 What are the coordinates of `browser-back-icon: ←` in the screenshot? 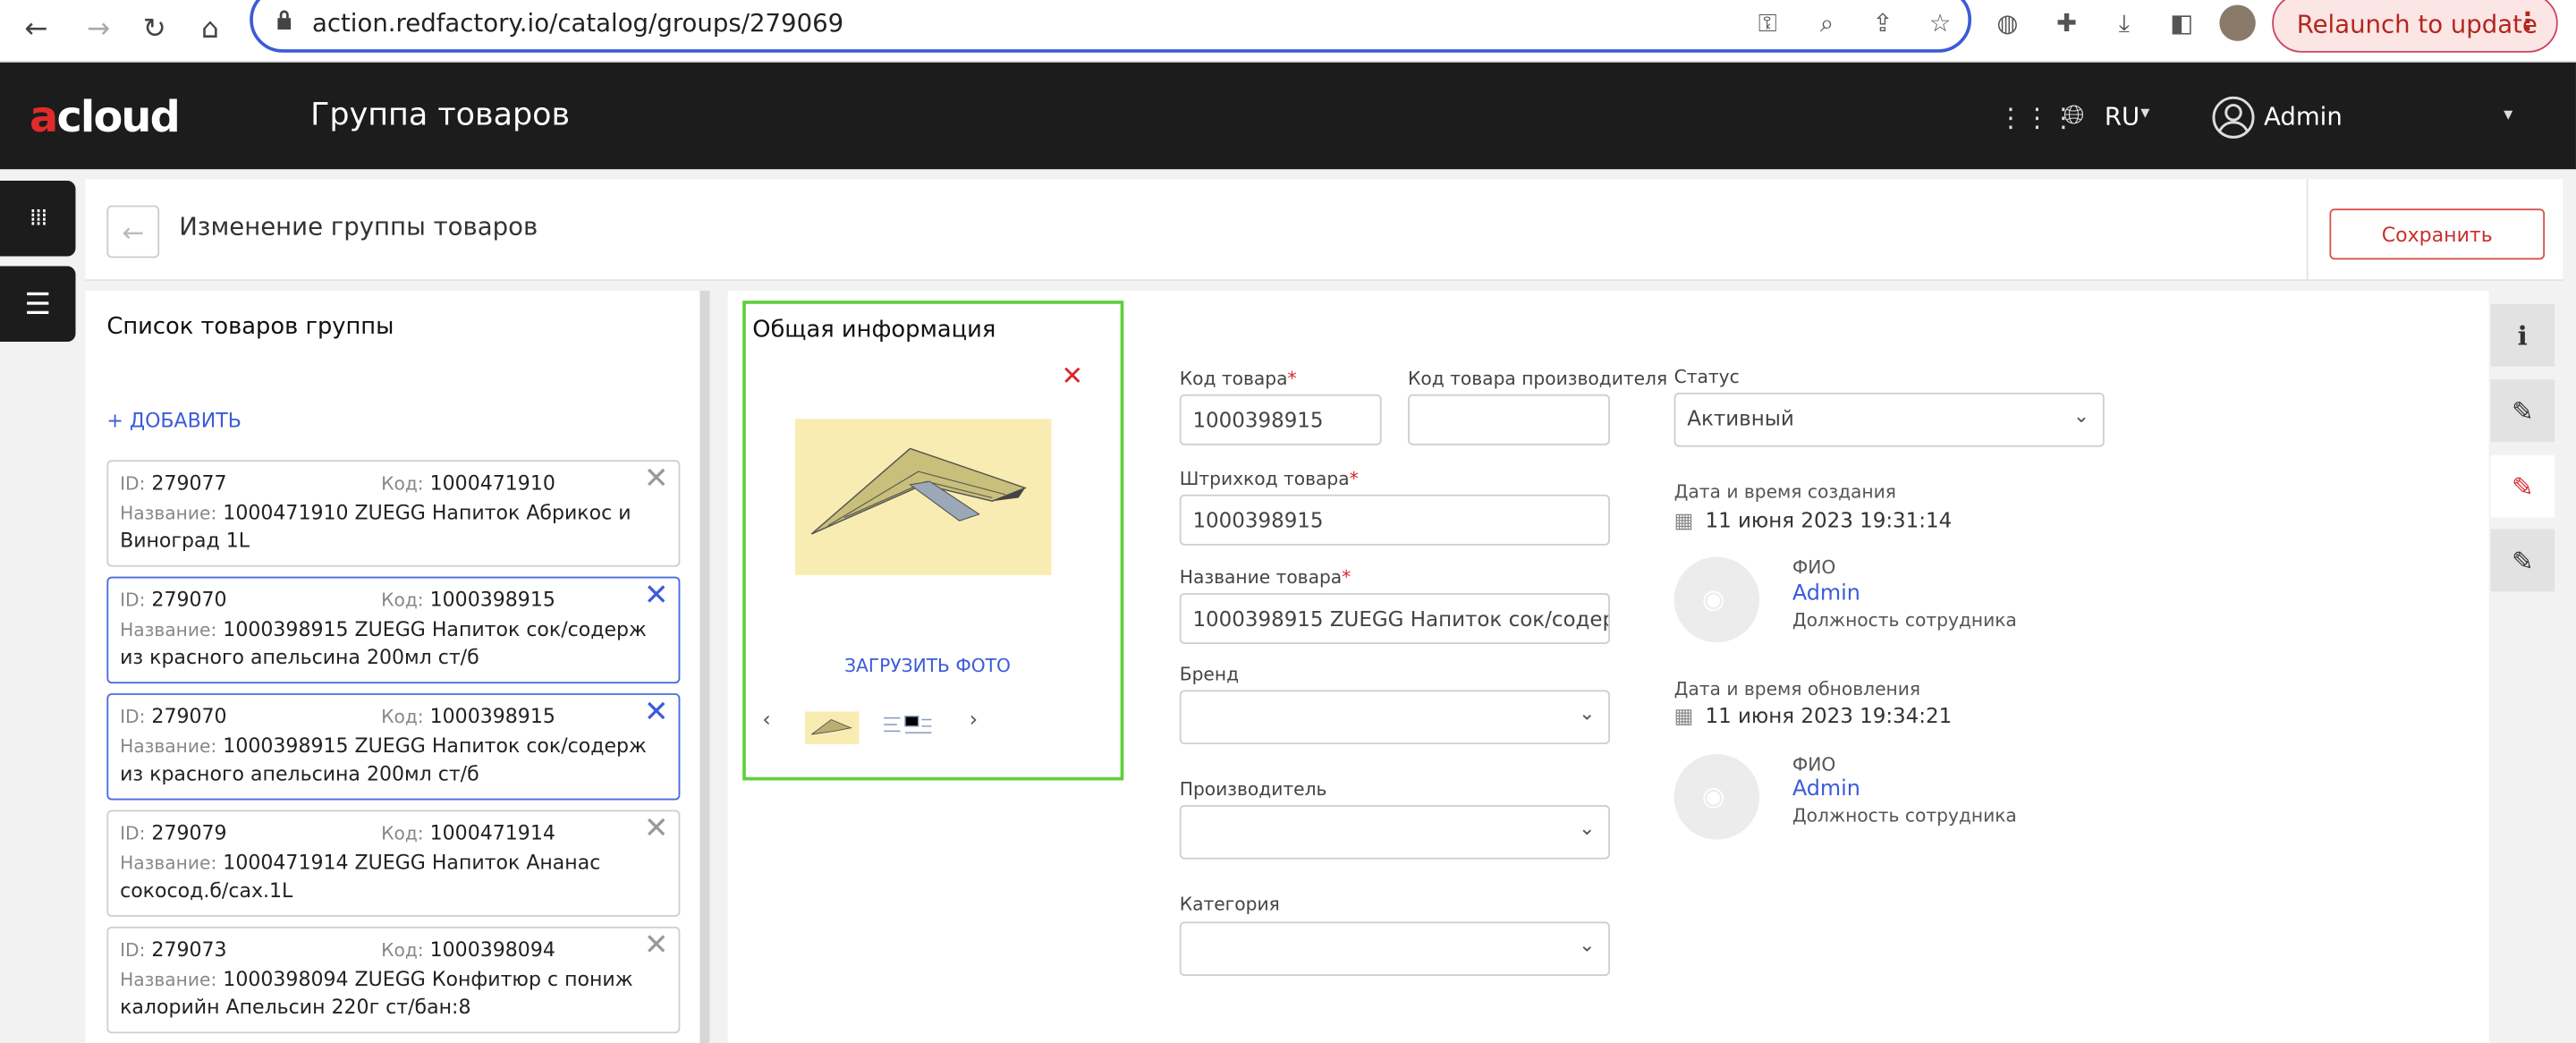 It's located at (36, 29).